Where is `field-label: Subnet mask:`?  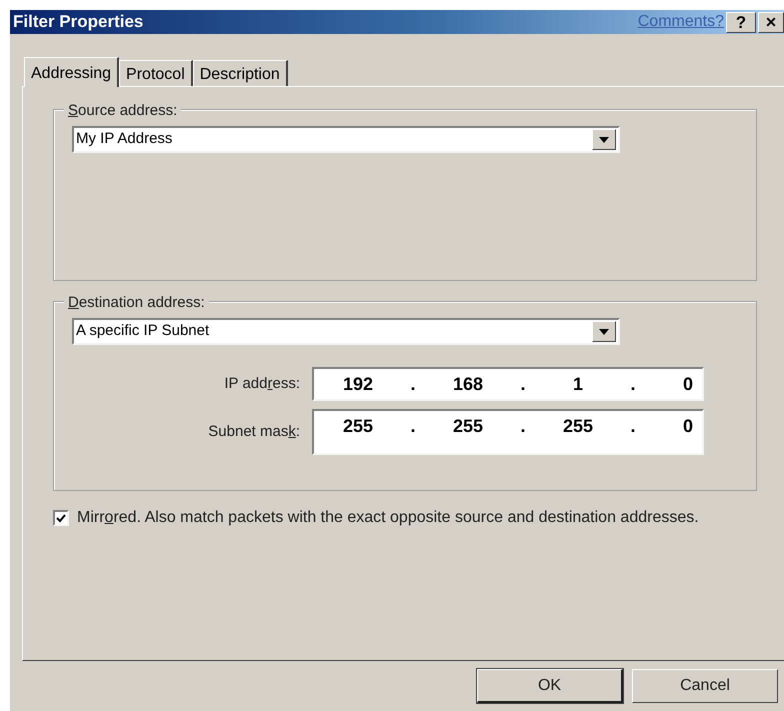 field-label: Subnet mask: is located at coordinates (254, 432).